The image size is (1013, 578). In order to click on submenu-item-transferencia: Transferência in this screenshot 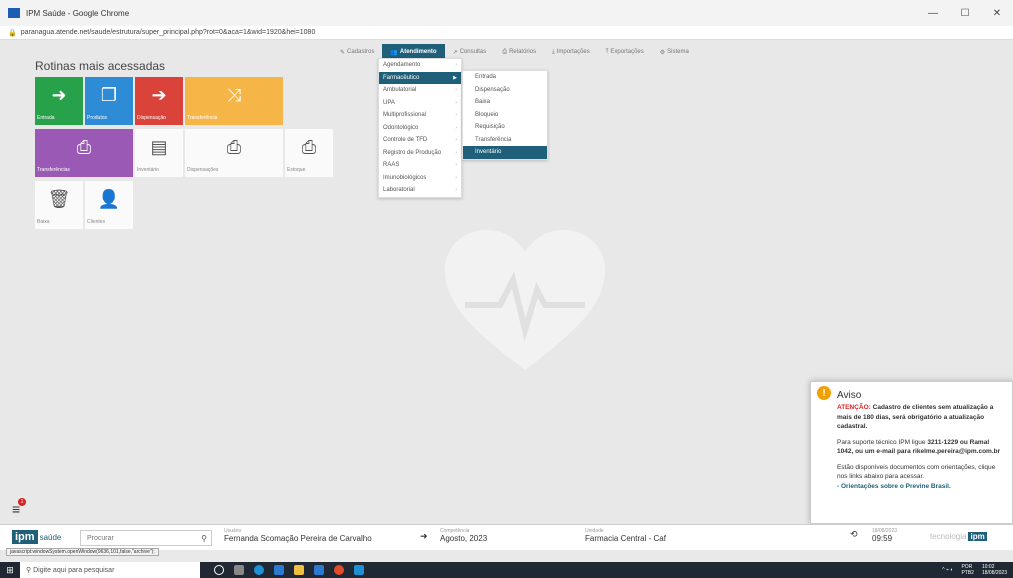, I will do `click(505, 140)`.